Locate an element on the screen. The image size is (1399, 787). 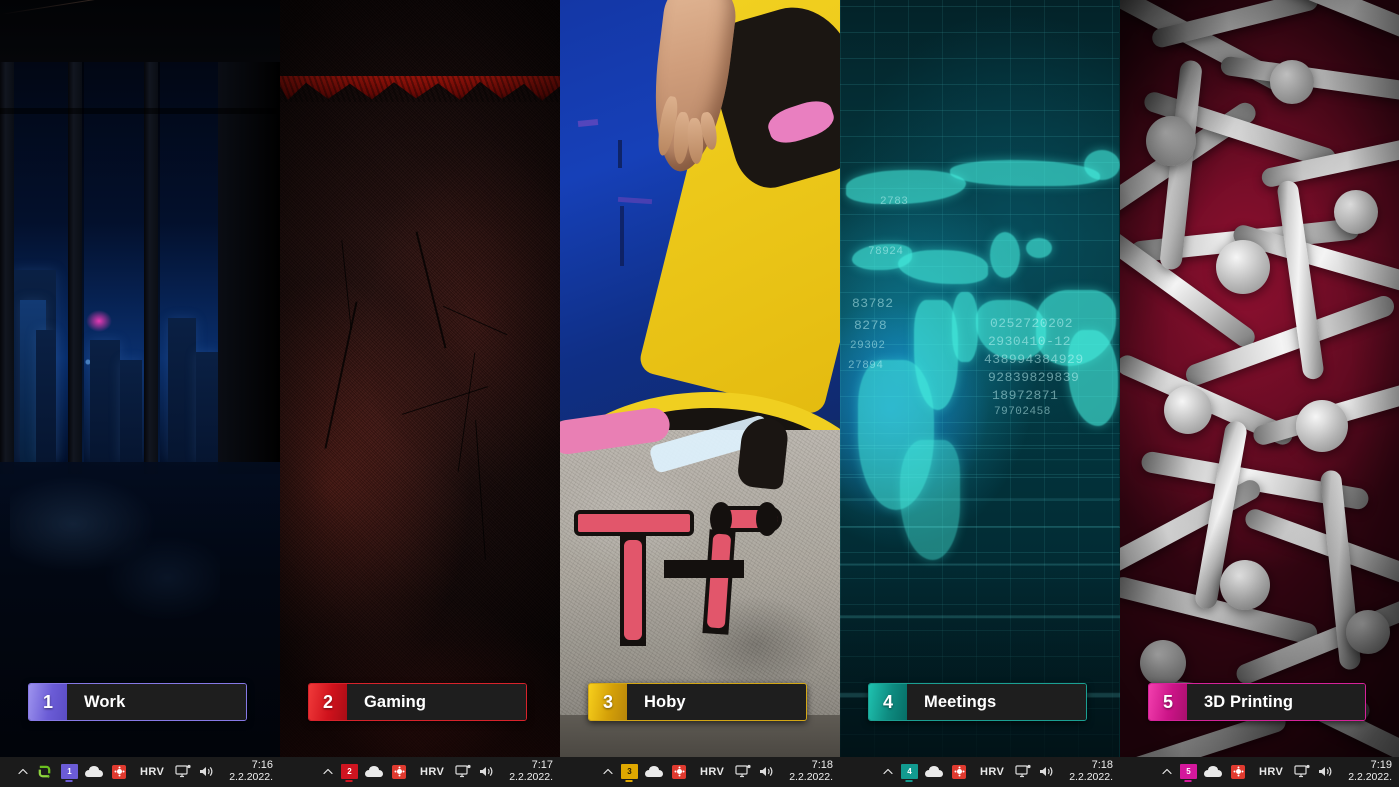
clock-1: 7:16 2.2.2022. is located at coordinates (251, 772).